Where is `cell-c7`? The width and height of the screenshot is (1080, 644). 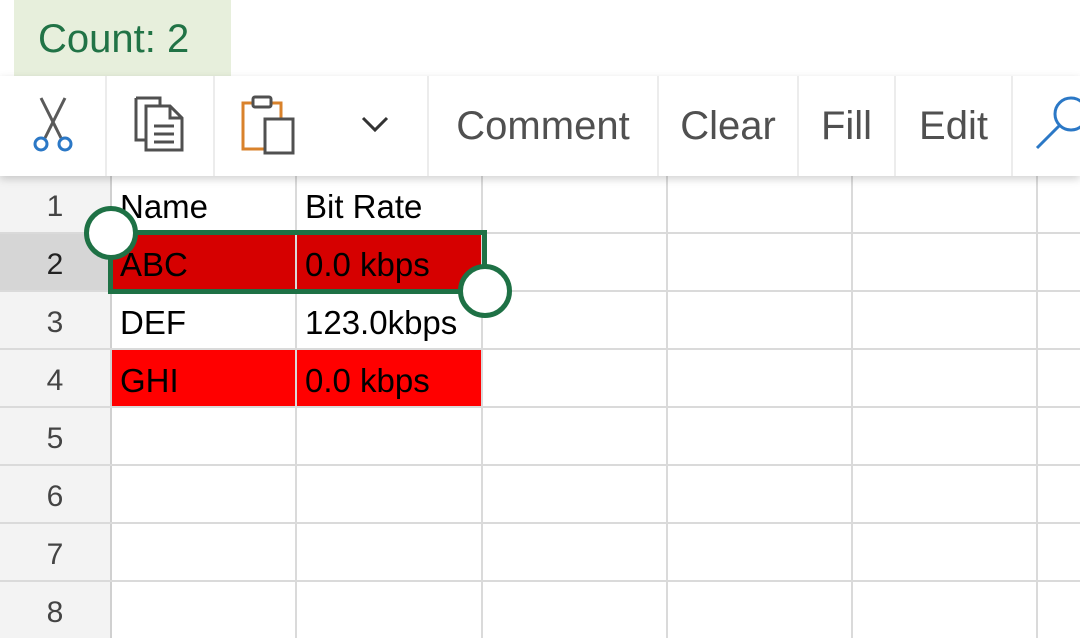
cell-c7 is located at coordinates (575, 552).